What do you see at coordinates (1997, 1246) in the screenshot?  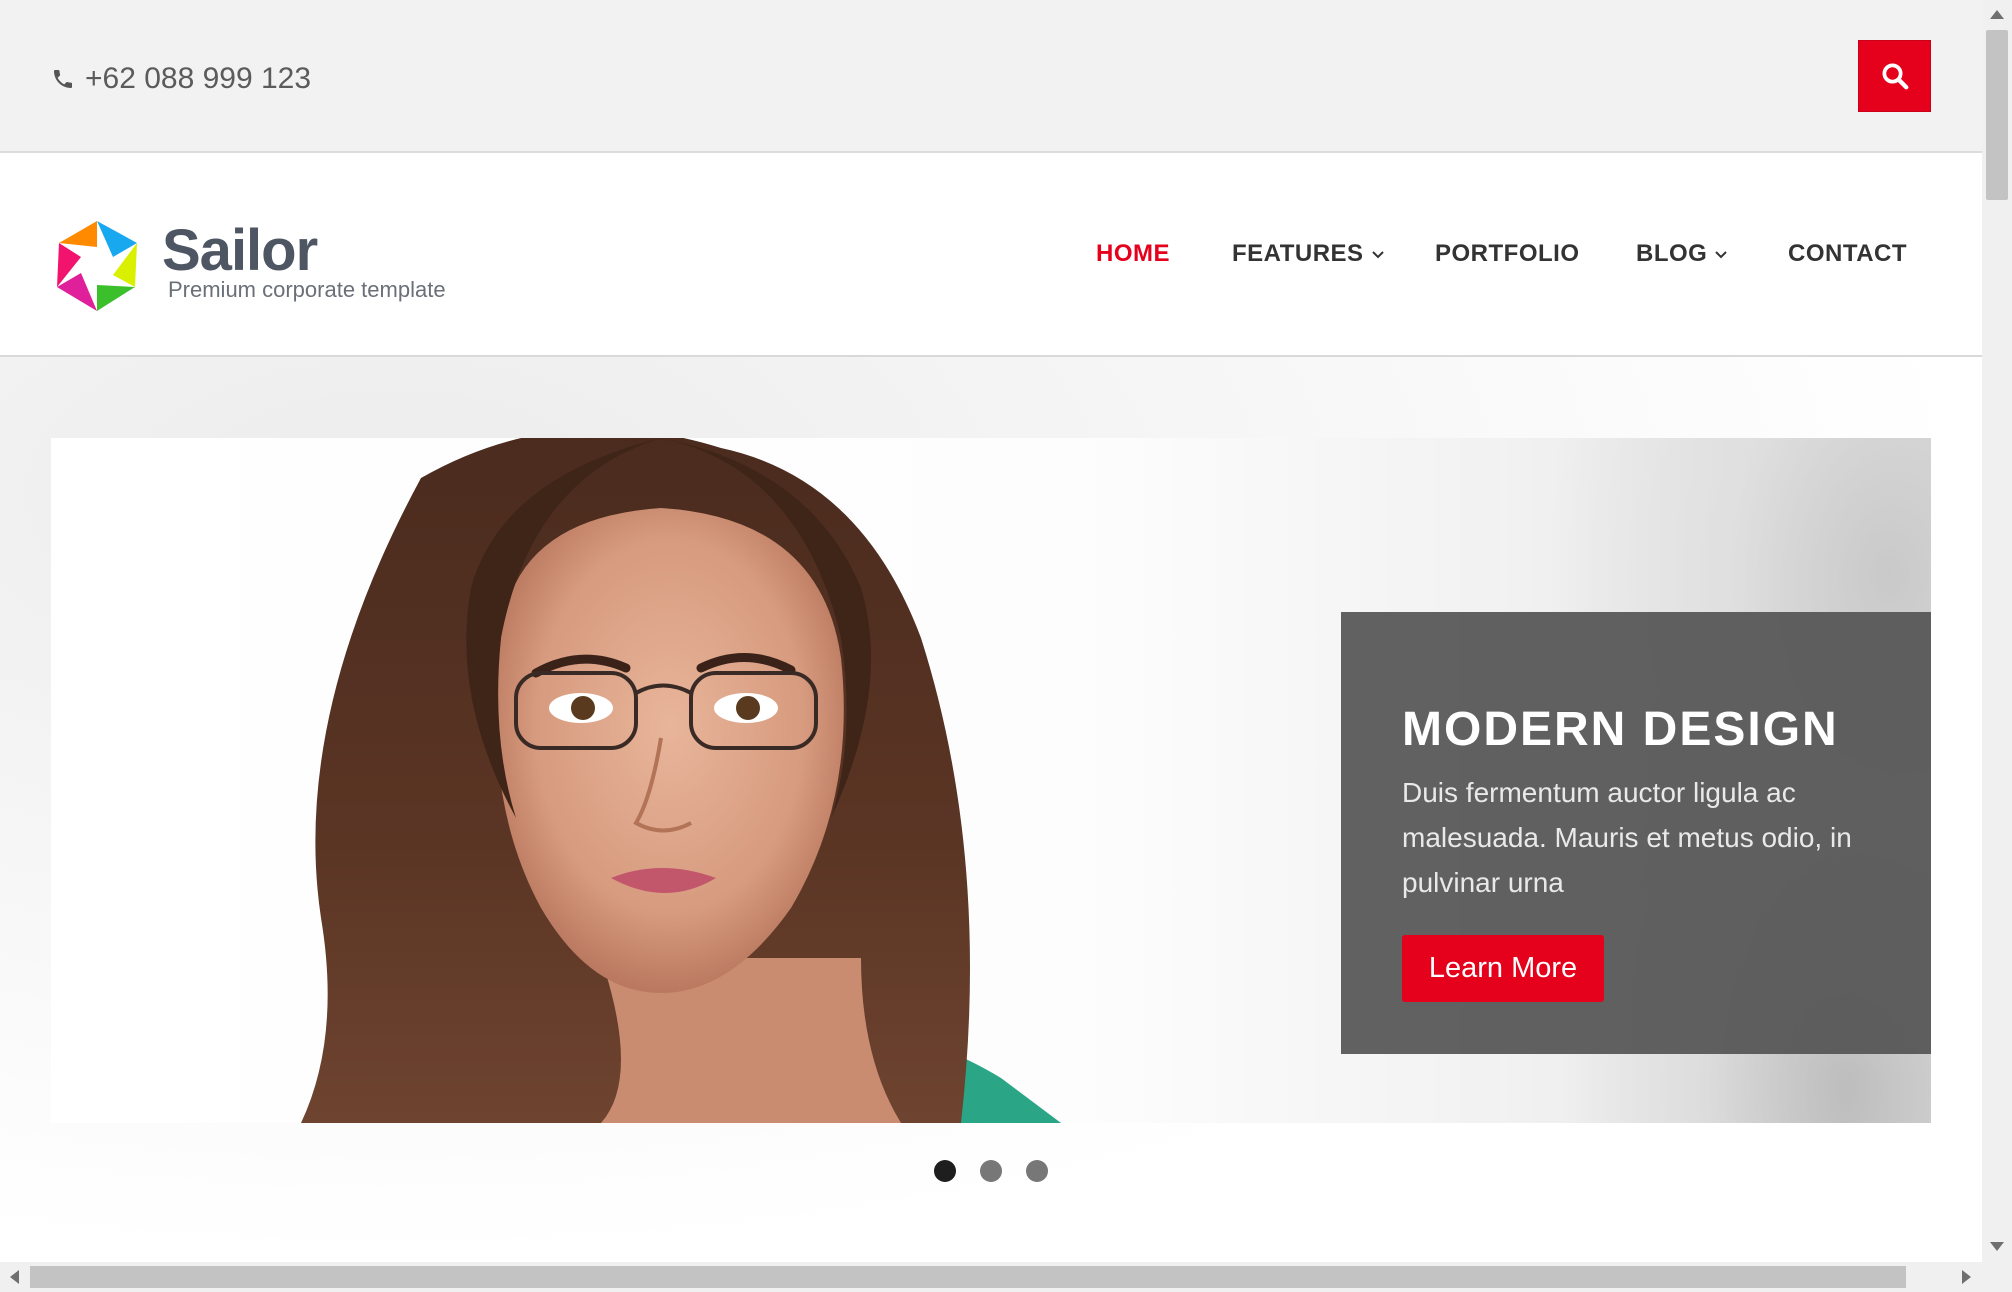 I see `scroll-down-icon` at bounding box center [1997, 1246].